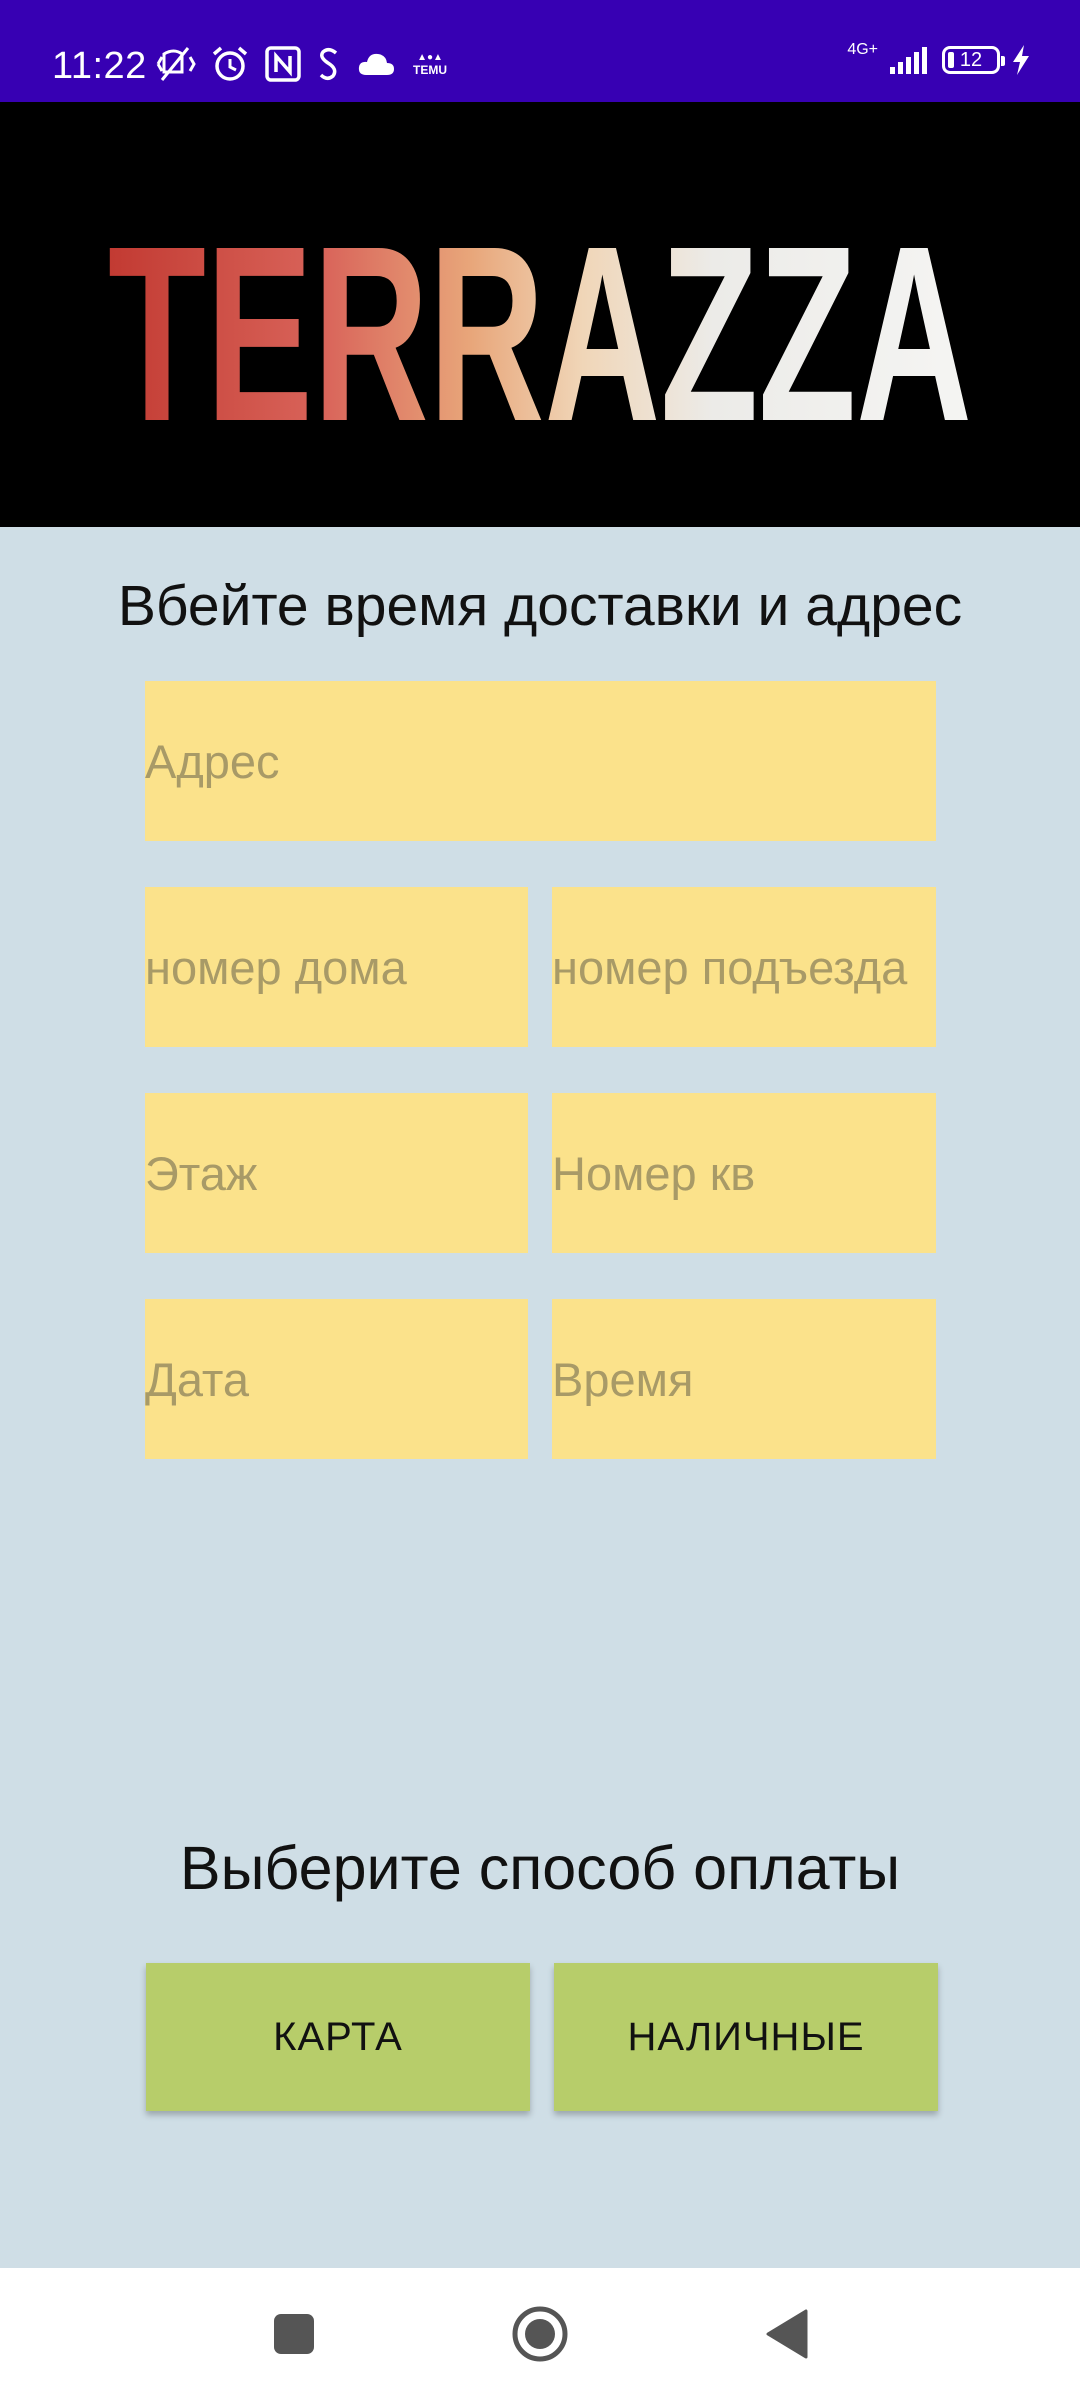 This screenshot has width=1080, height=2400. I want to click on navigation-bar, so click(540, 2334).